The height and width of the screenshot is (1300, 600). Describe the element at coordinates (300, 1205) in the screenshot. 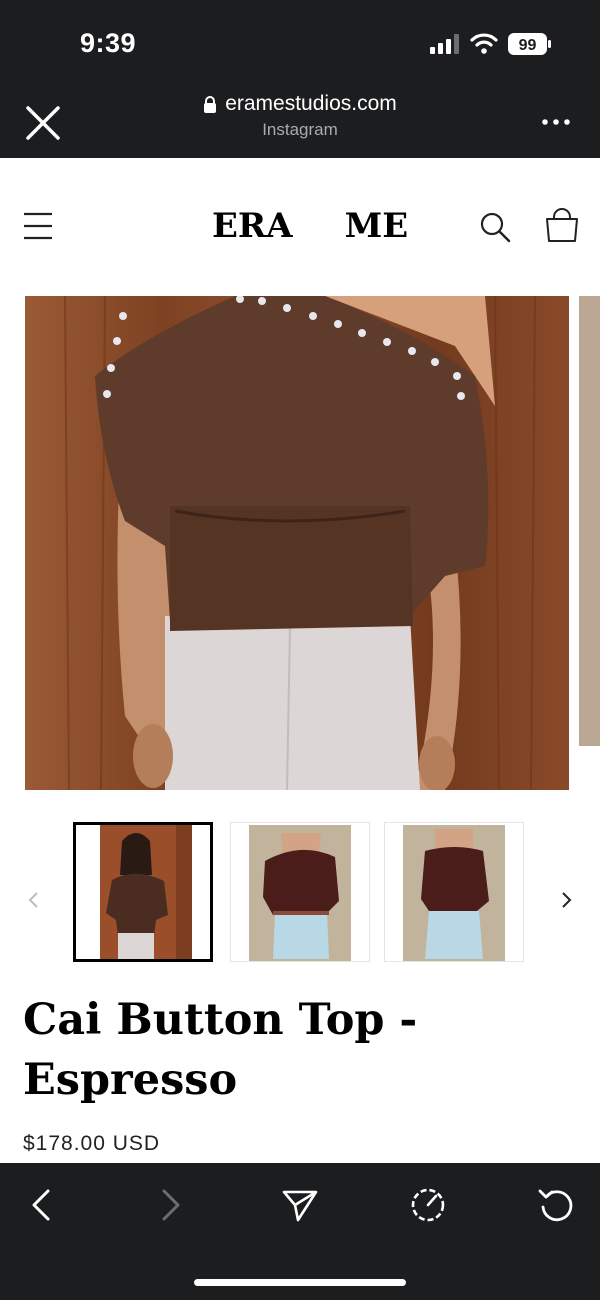

I see `share-icon` at that location.